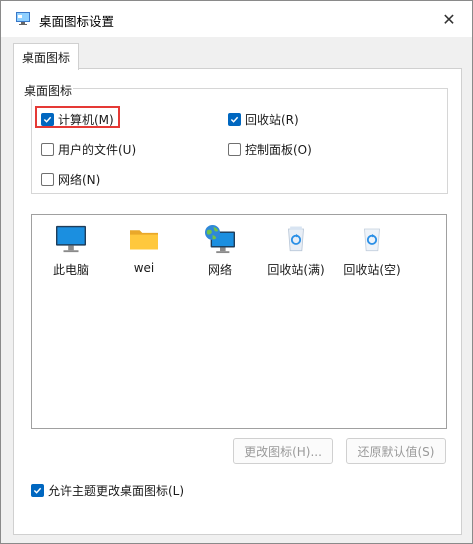  I want to click on icon-label: 网络, so click(219, 270).